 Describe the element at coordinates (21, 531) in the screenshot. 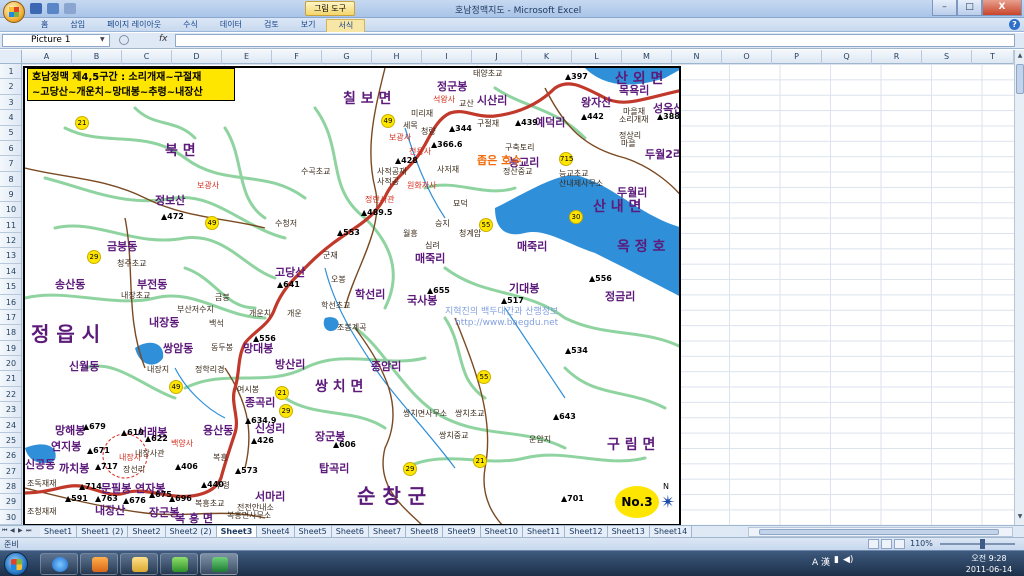

I see `next-sheet-icon: ▶` at that location.